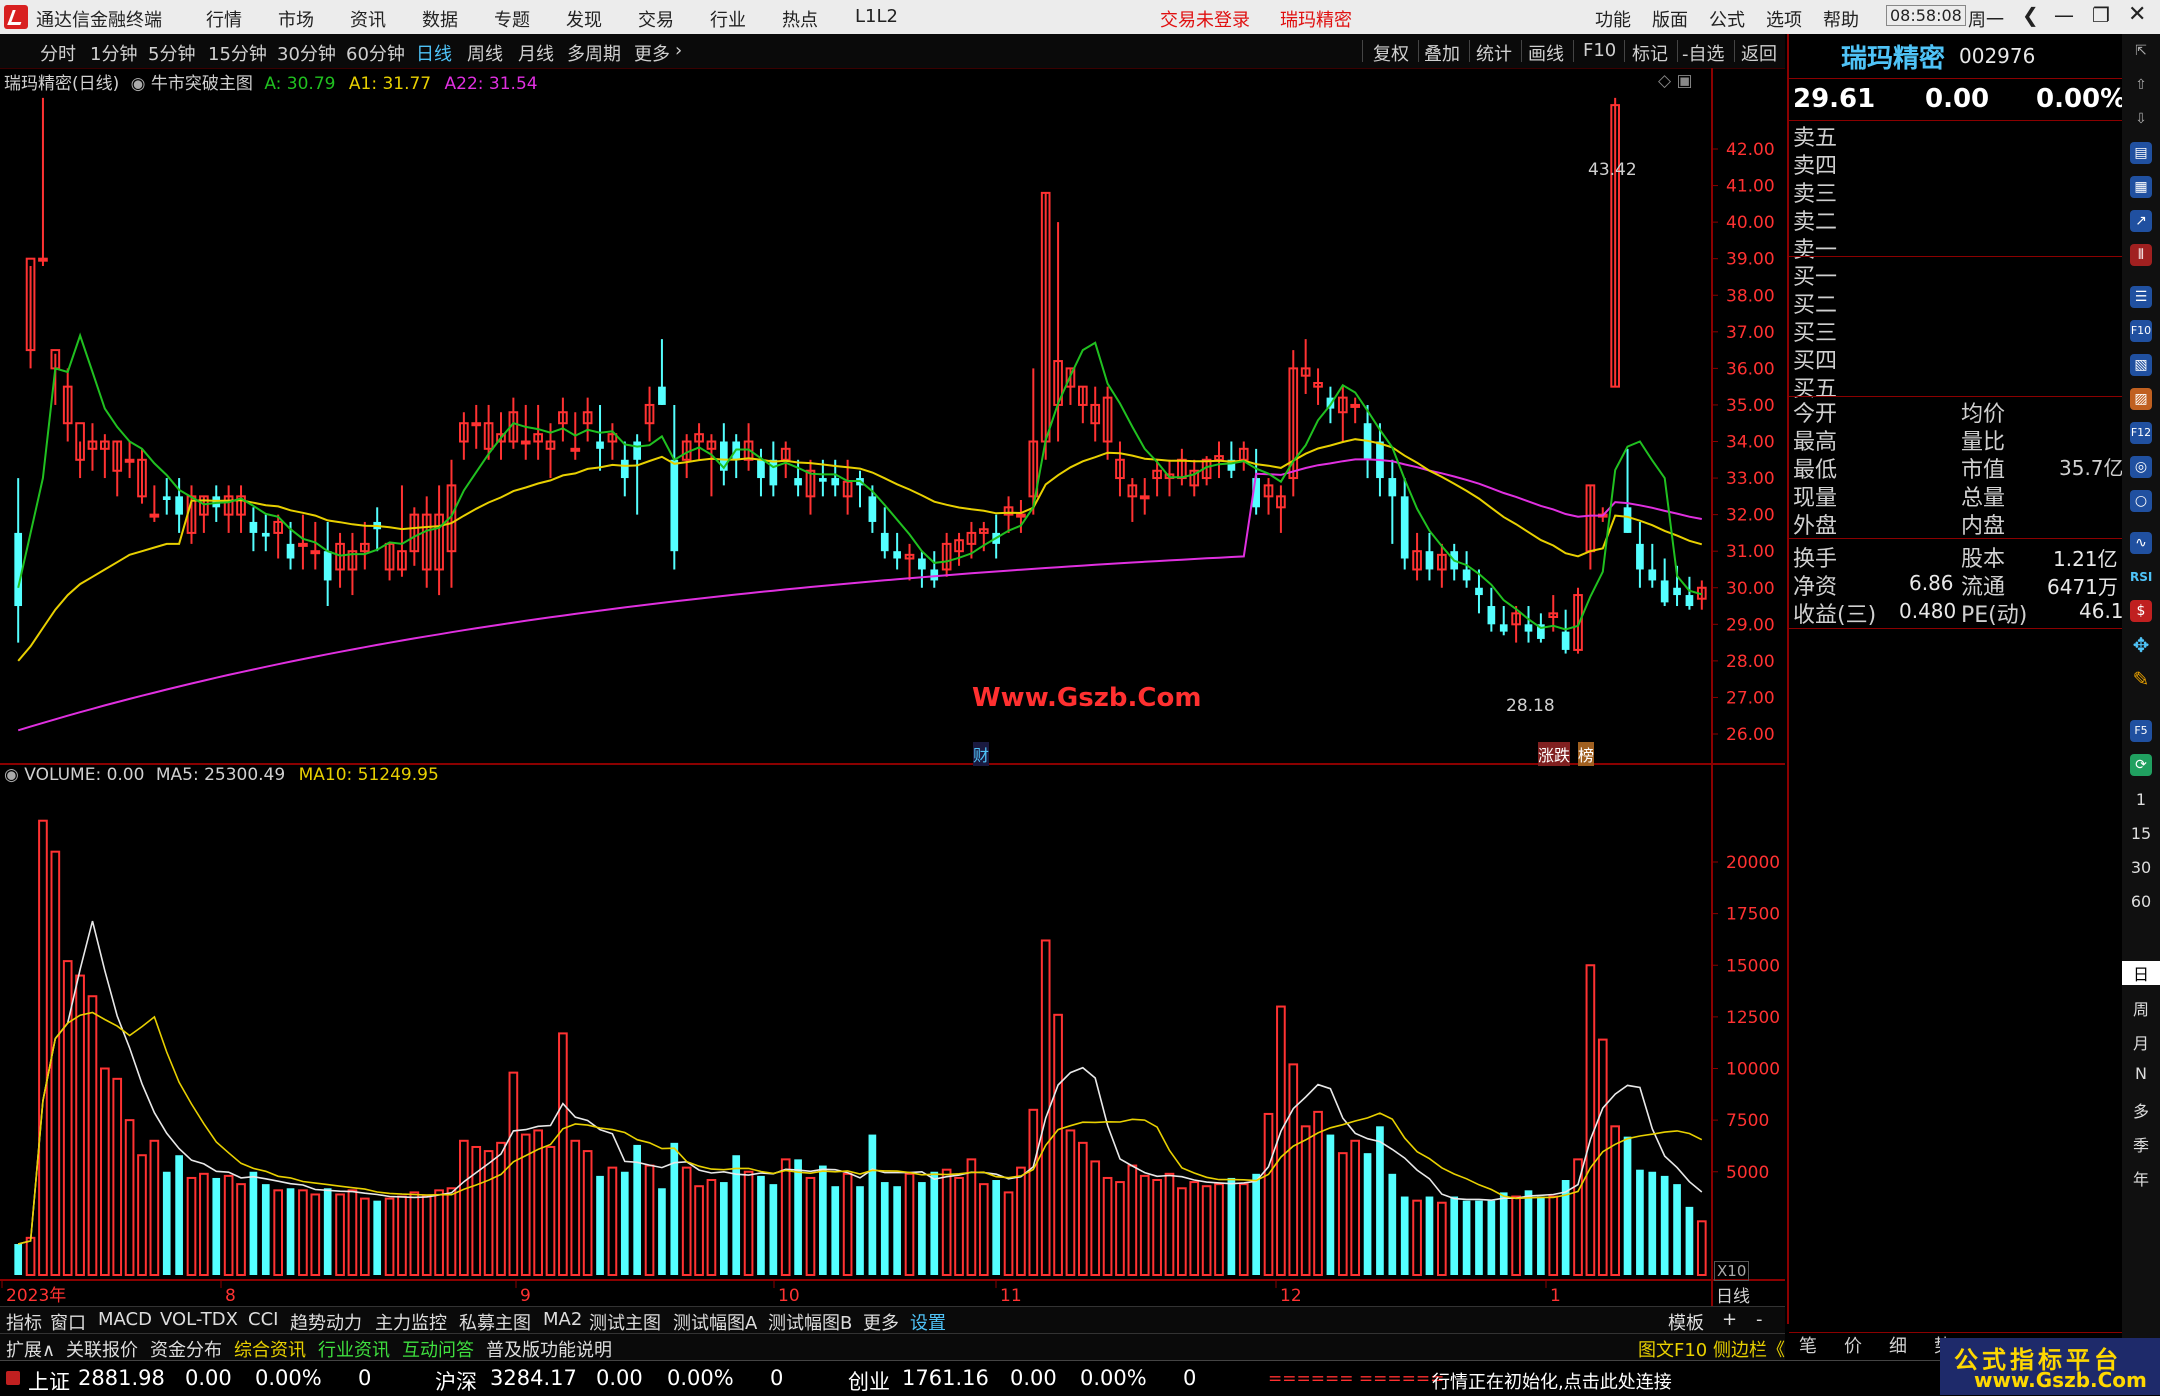 The image size is (2160, 1396). What do you see at coordinates (2141, 1073) in the screenshot?
I see `side-n: N` at bounding box center [2141, 1073].